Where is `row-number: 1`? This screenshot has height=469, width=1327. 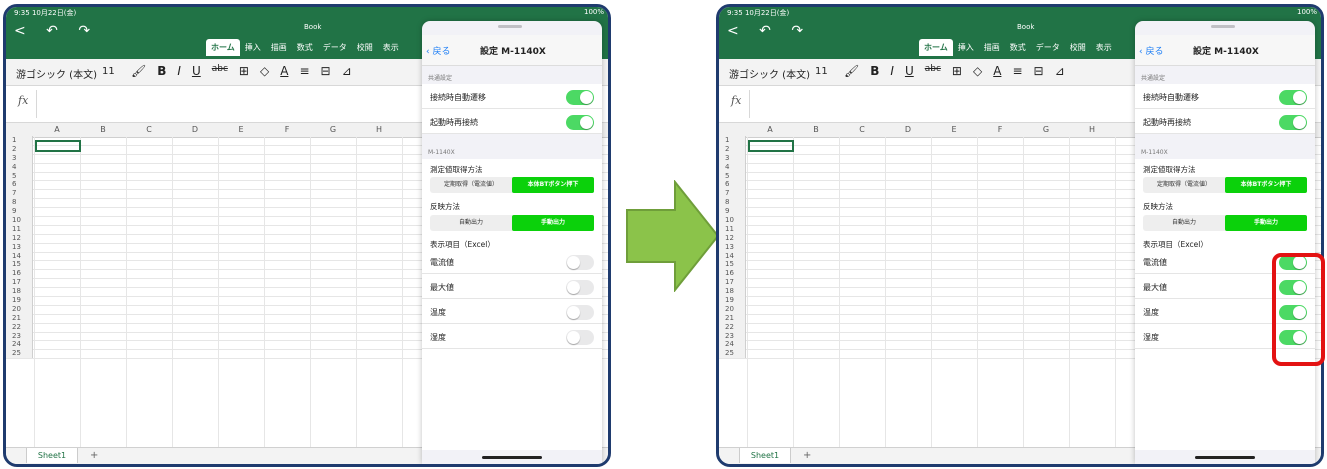
row-number: 1 is located at coordinates (19, 140).